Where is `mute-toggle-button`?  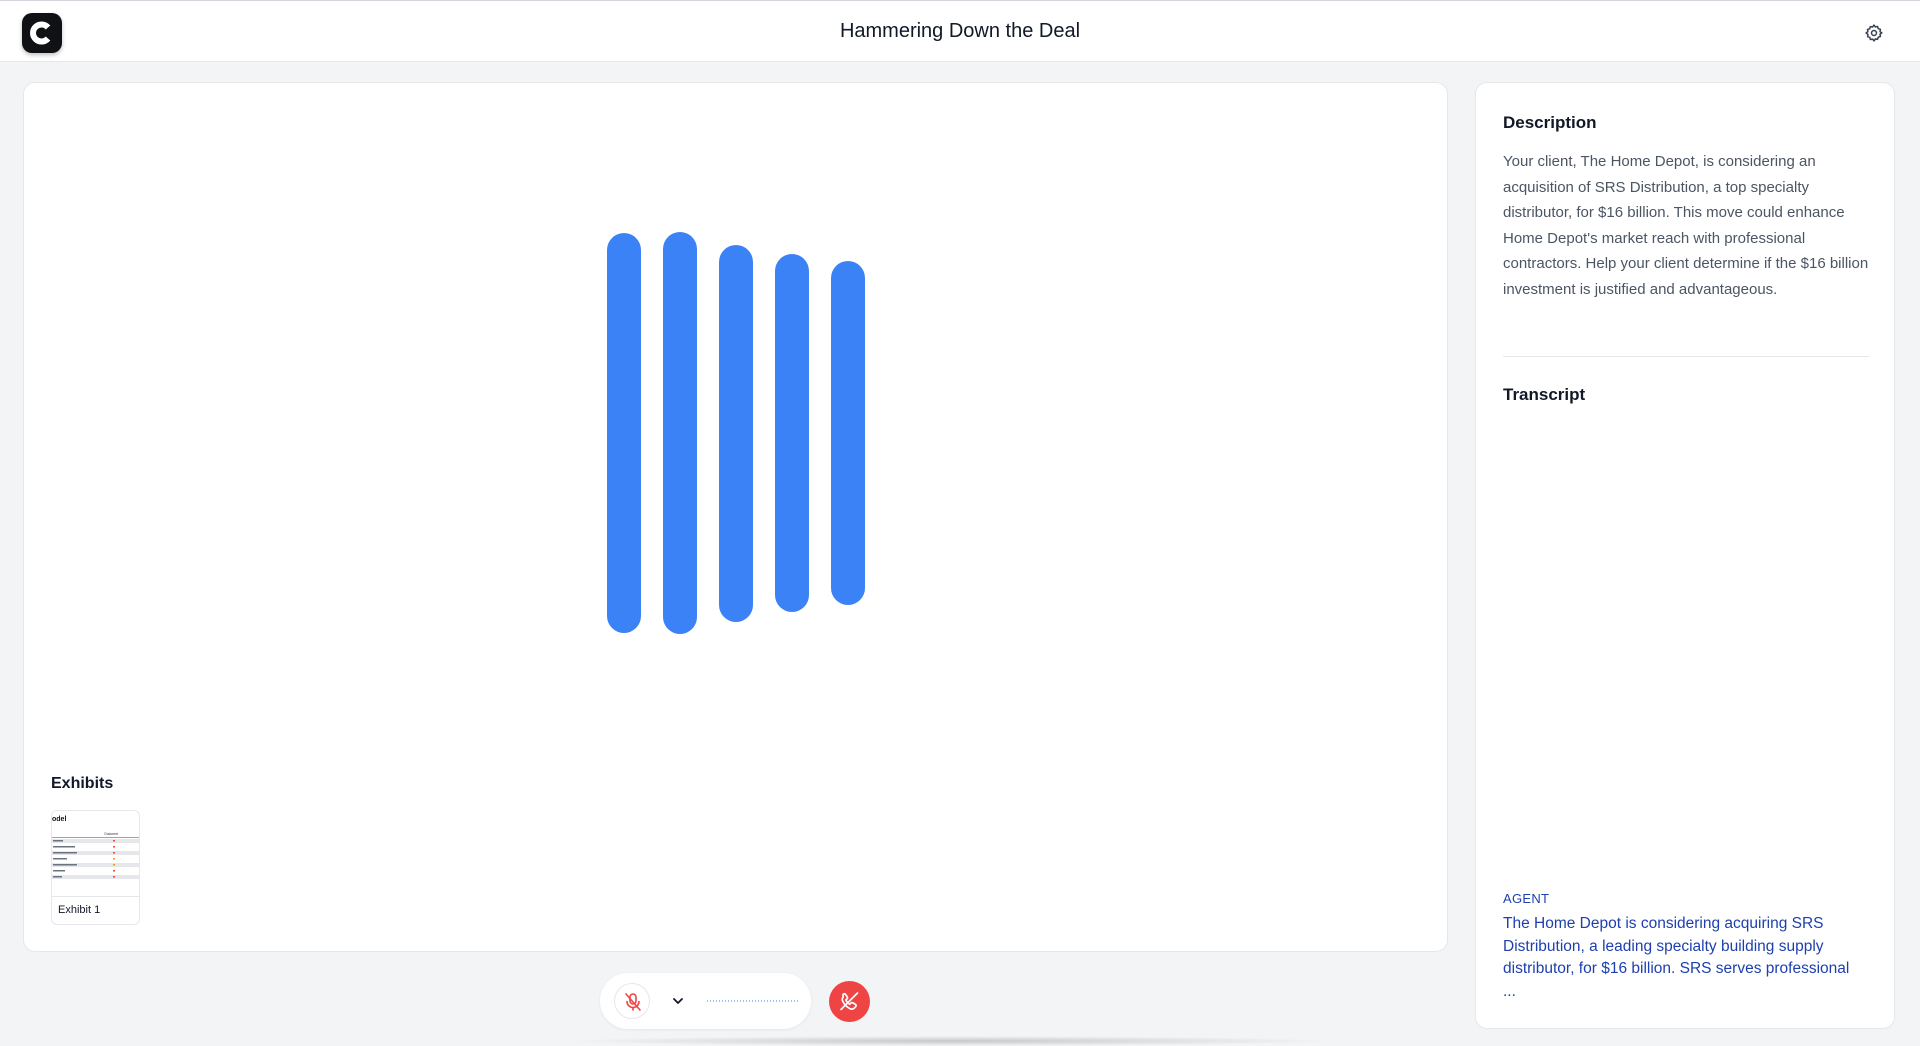
mute-toggle-button is located at coordinates (632, 1001).